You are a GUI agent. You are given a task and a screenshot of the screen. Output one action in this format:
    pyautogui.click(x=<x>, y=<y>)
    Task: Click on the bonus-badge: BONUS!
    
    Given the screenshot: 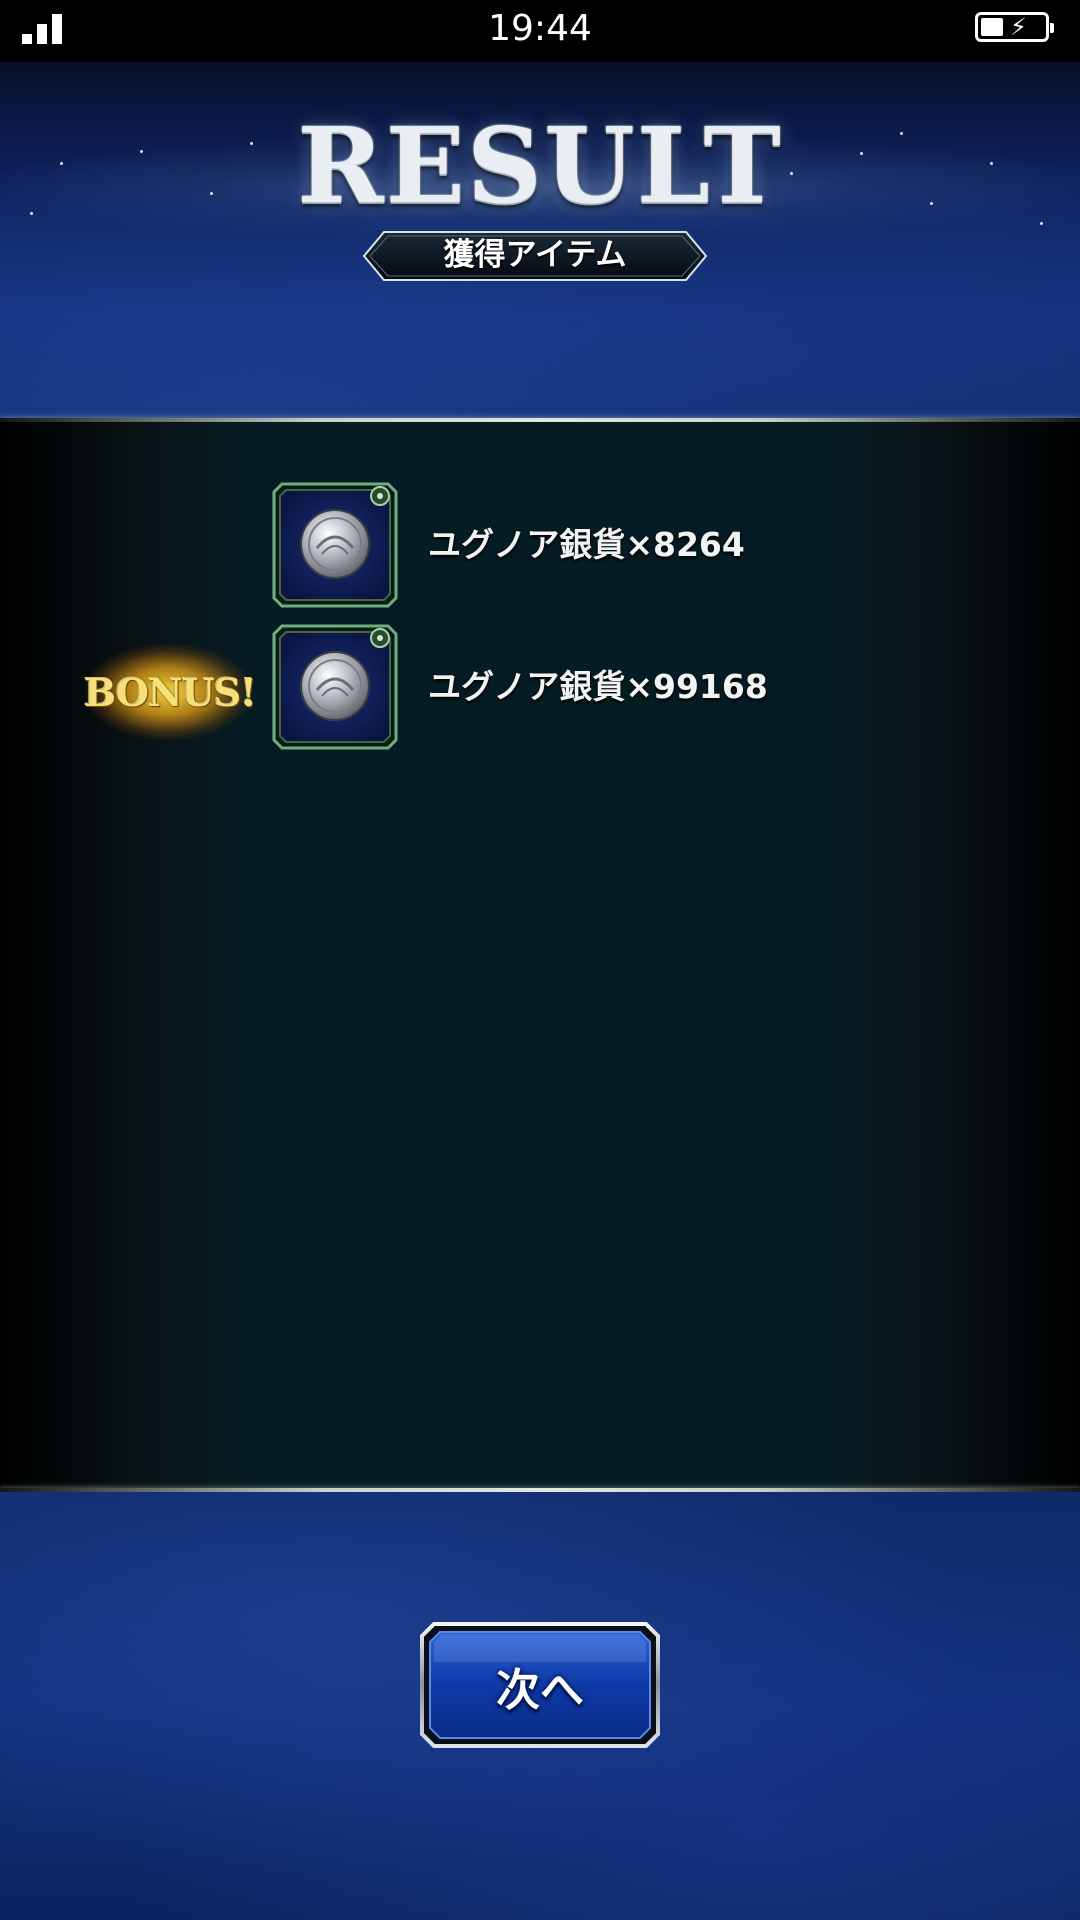 What is the action you would take?
    pyautogui.click(x=170, y=692)
    